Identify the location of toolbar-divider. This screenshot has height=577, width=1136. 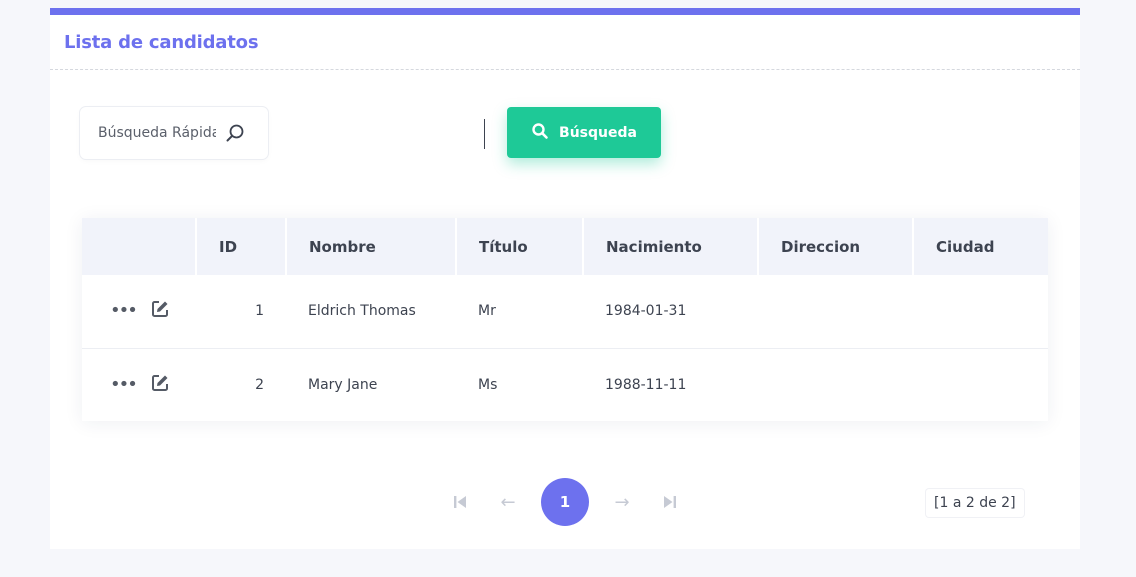
(484, 134).